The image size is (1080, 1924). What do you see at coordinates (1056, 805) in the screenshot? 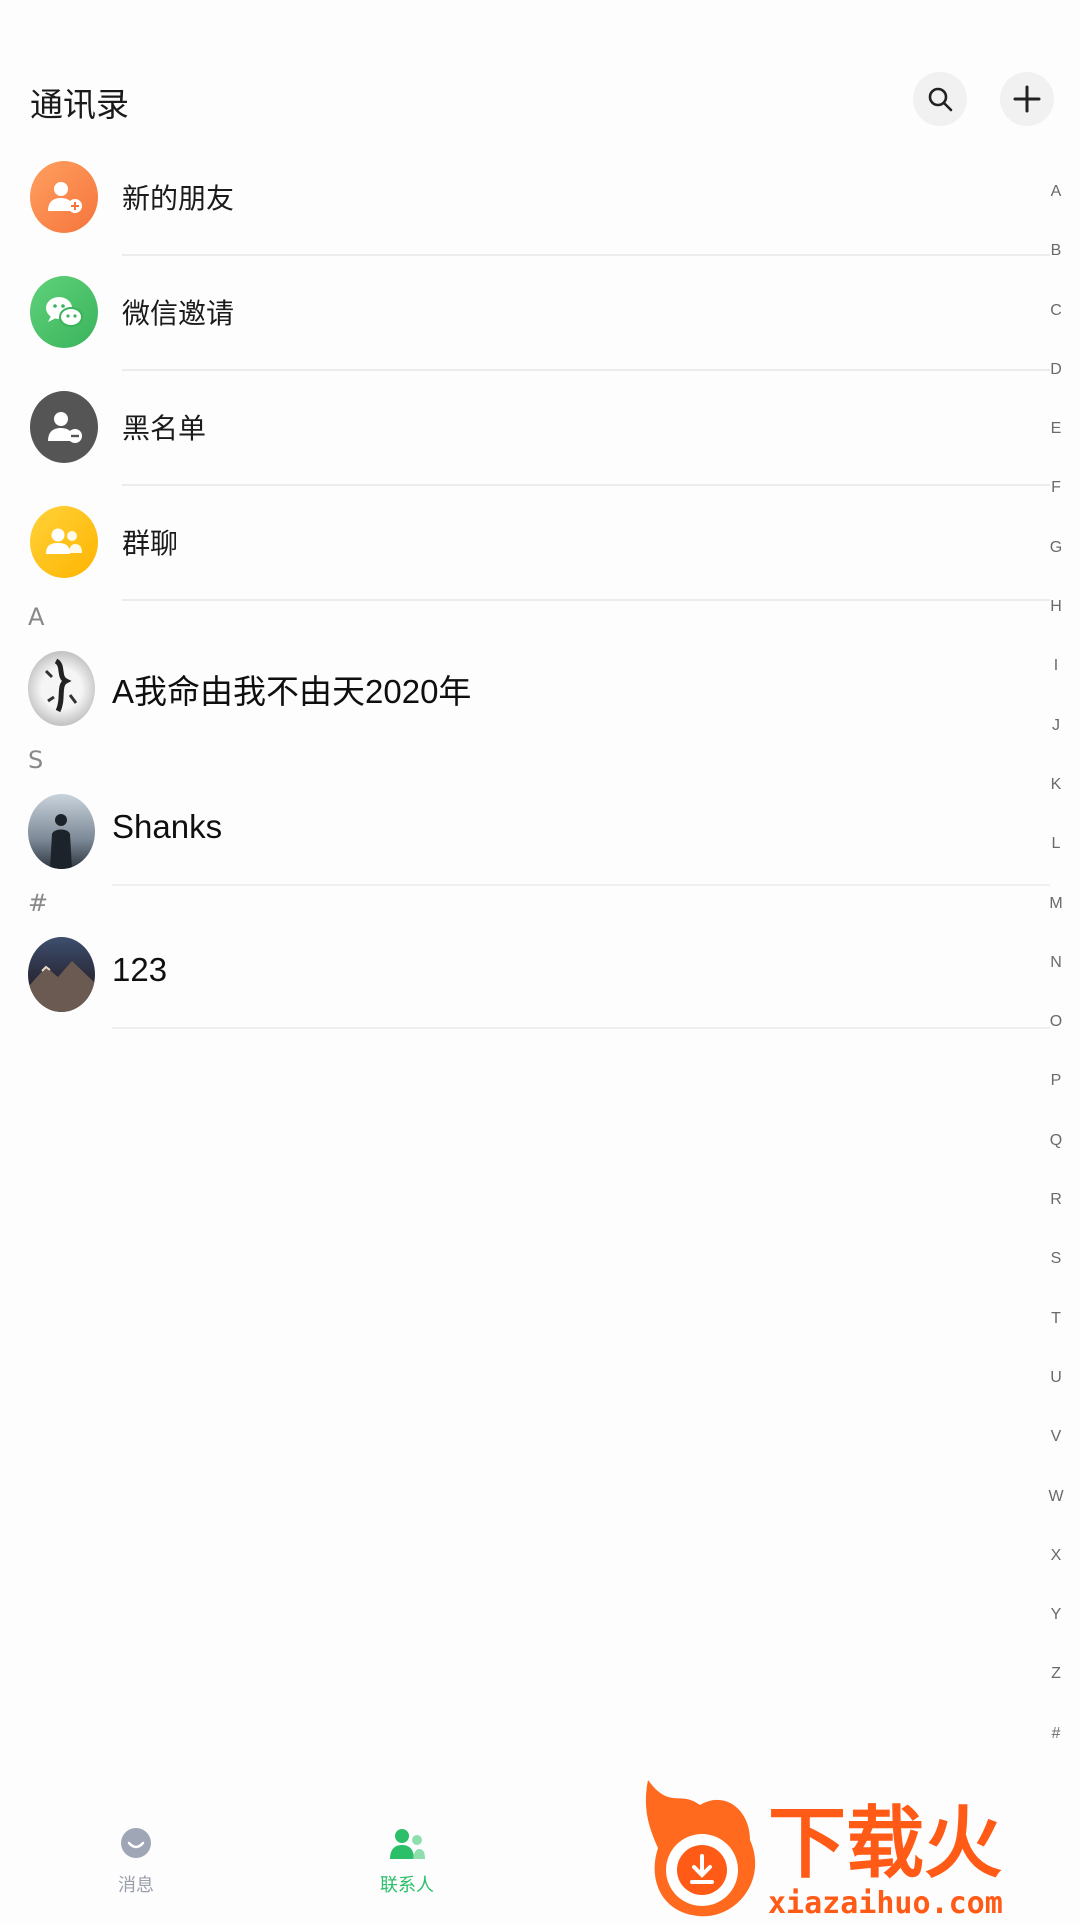
I see `index-letter: K` at bounding box center [1056, 805].